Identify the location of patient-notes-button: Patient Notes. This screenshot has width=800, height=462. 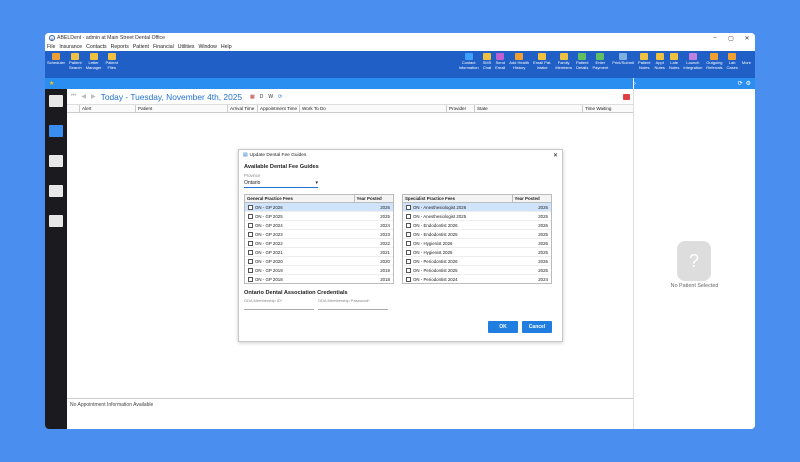
(644, 61).